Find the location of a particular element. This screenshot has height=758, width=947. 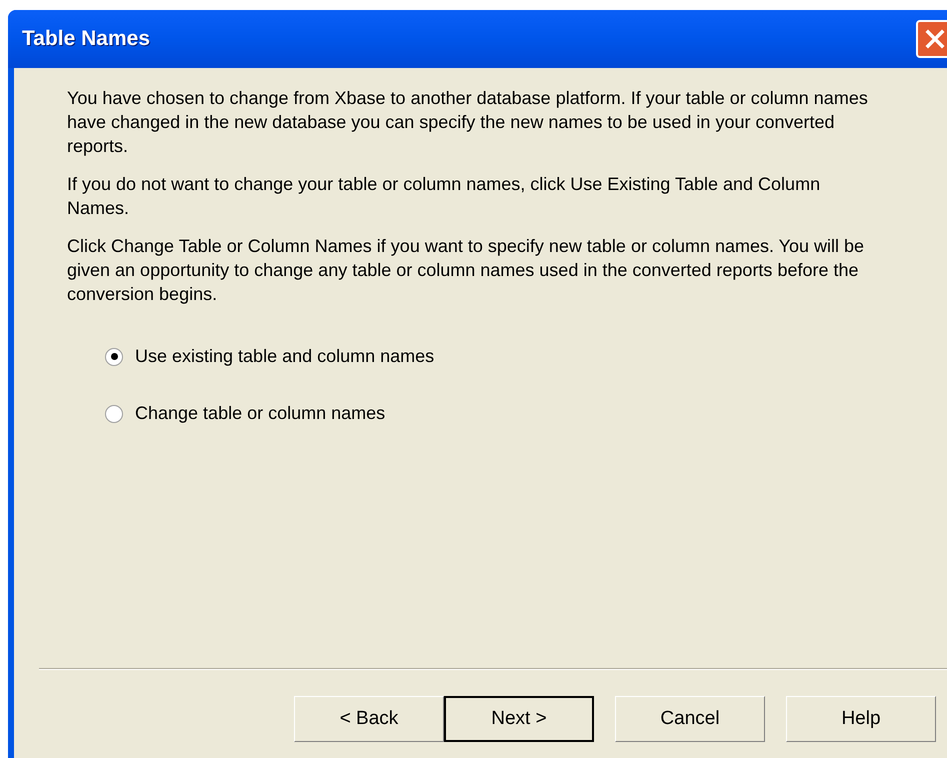

instruction-text: If you do not want to change your table or column names, click Use Existing Table and Column Names. is located at coordinates (444, 196).